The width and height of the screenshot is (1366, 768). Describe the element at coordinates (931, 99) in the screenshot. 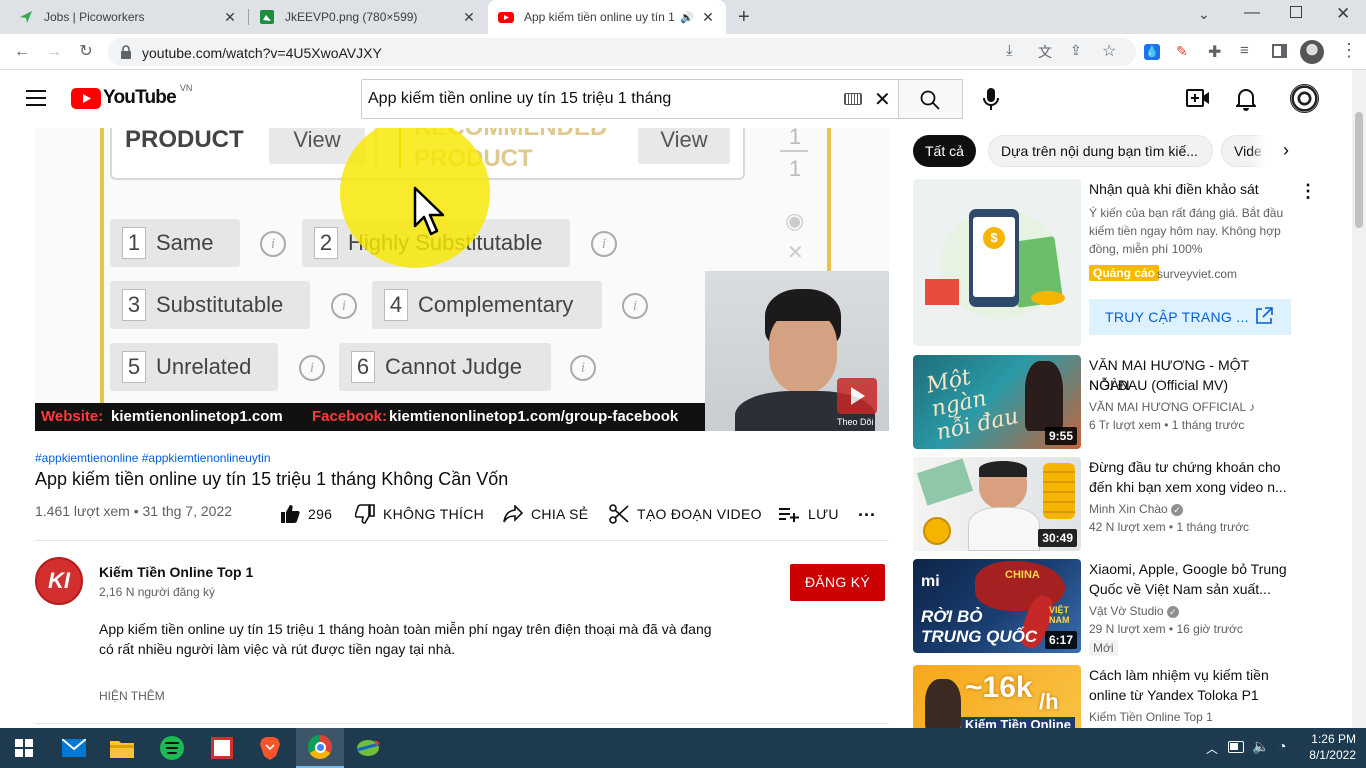

I see `search-button` at that location.